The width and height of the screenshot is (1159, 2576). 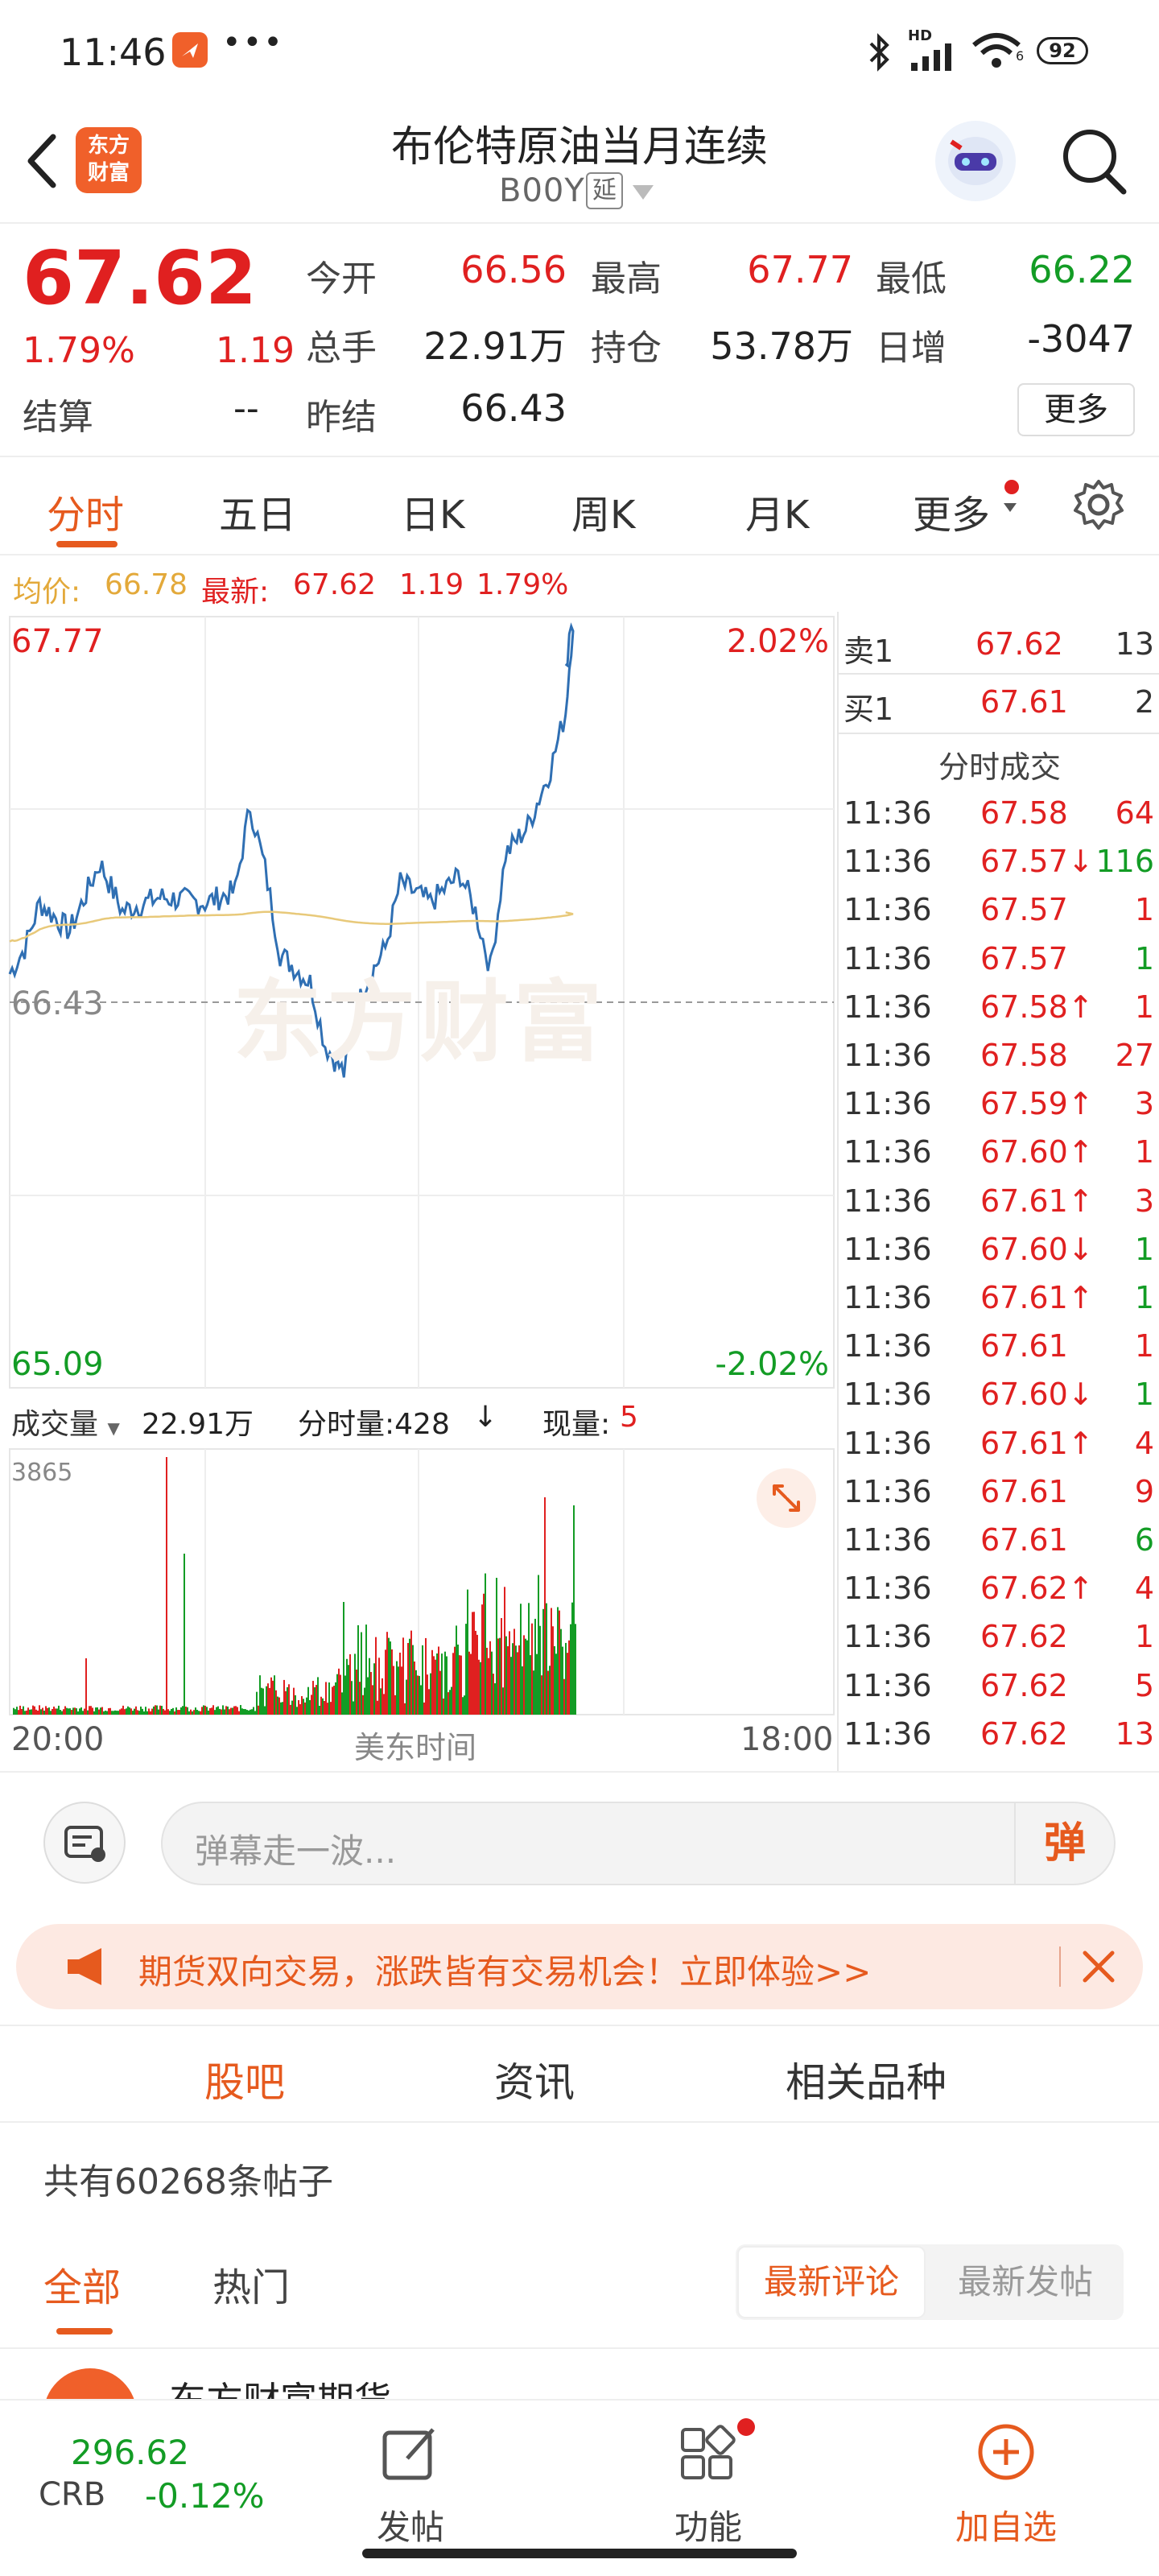 What do you see at coordinates (251, 2284) in the screenshot?
I see `filter-hot: 热门` at bounding box center [251, 2284].